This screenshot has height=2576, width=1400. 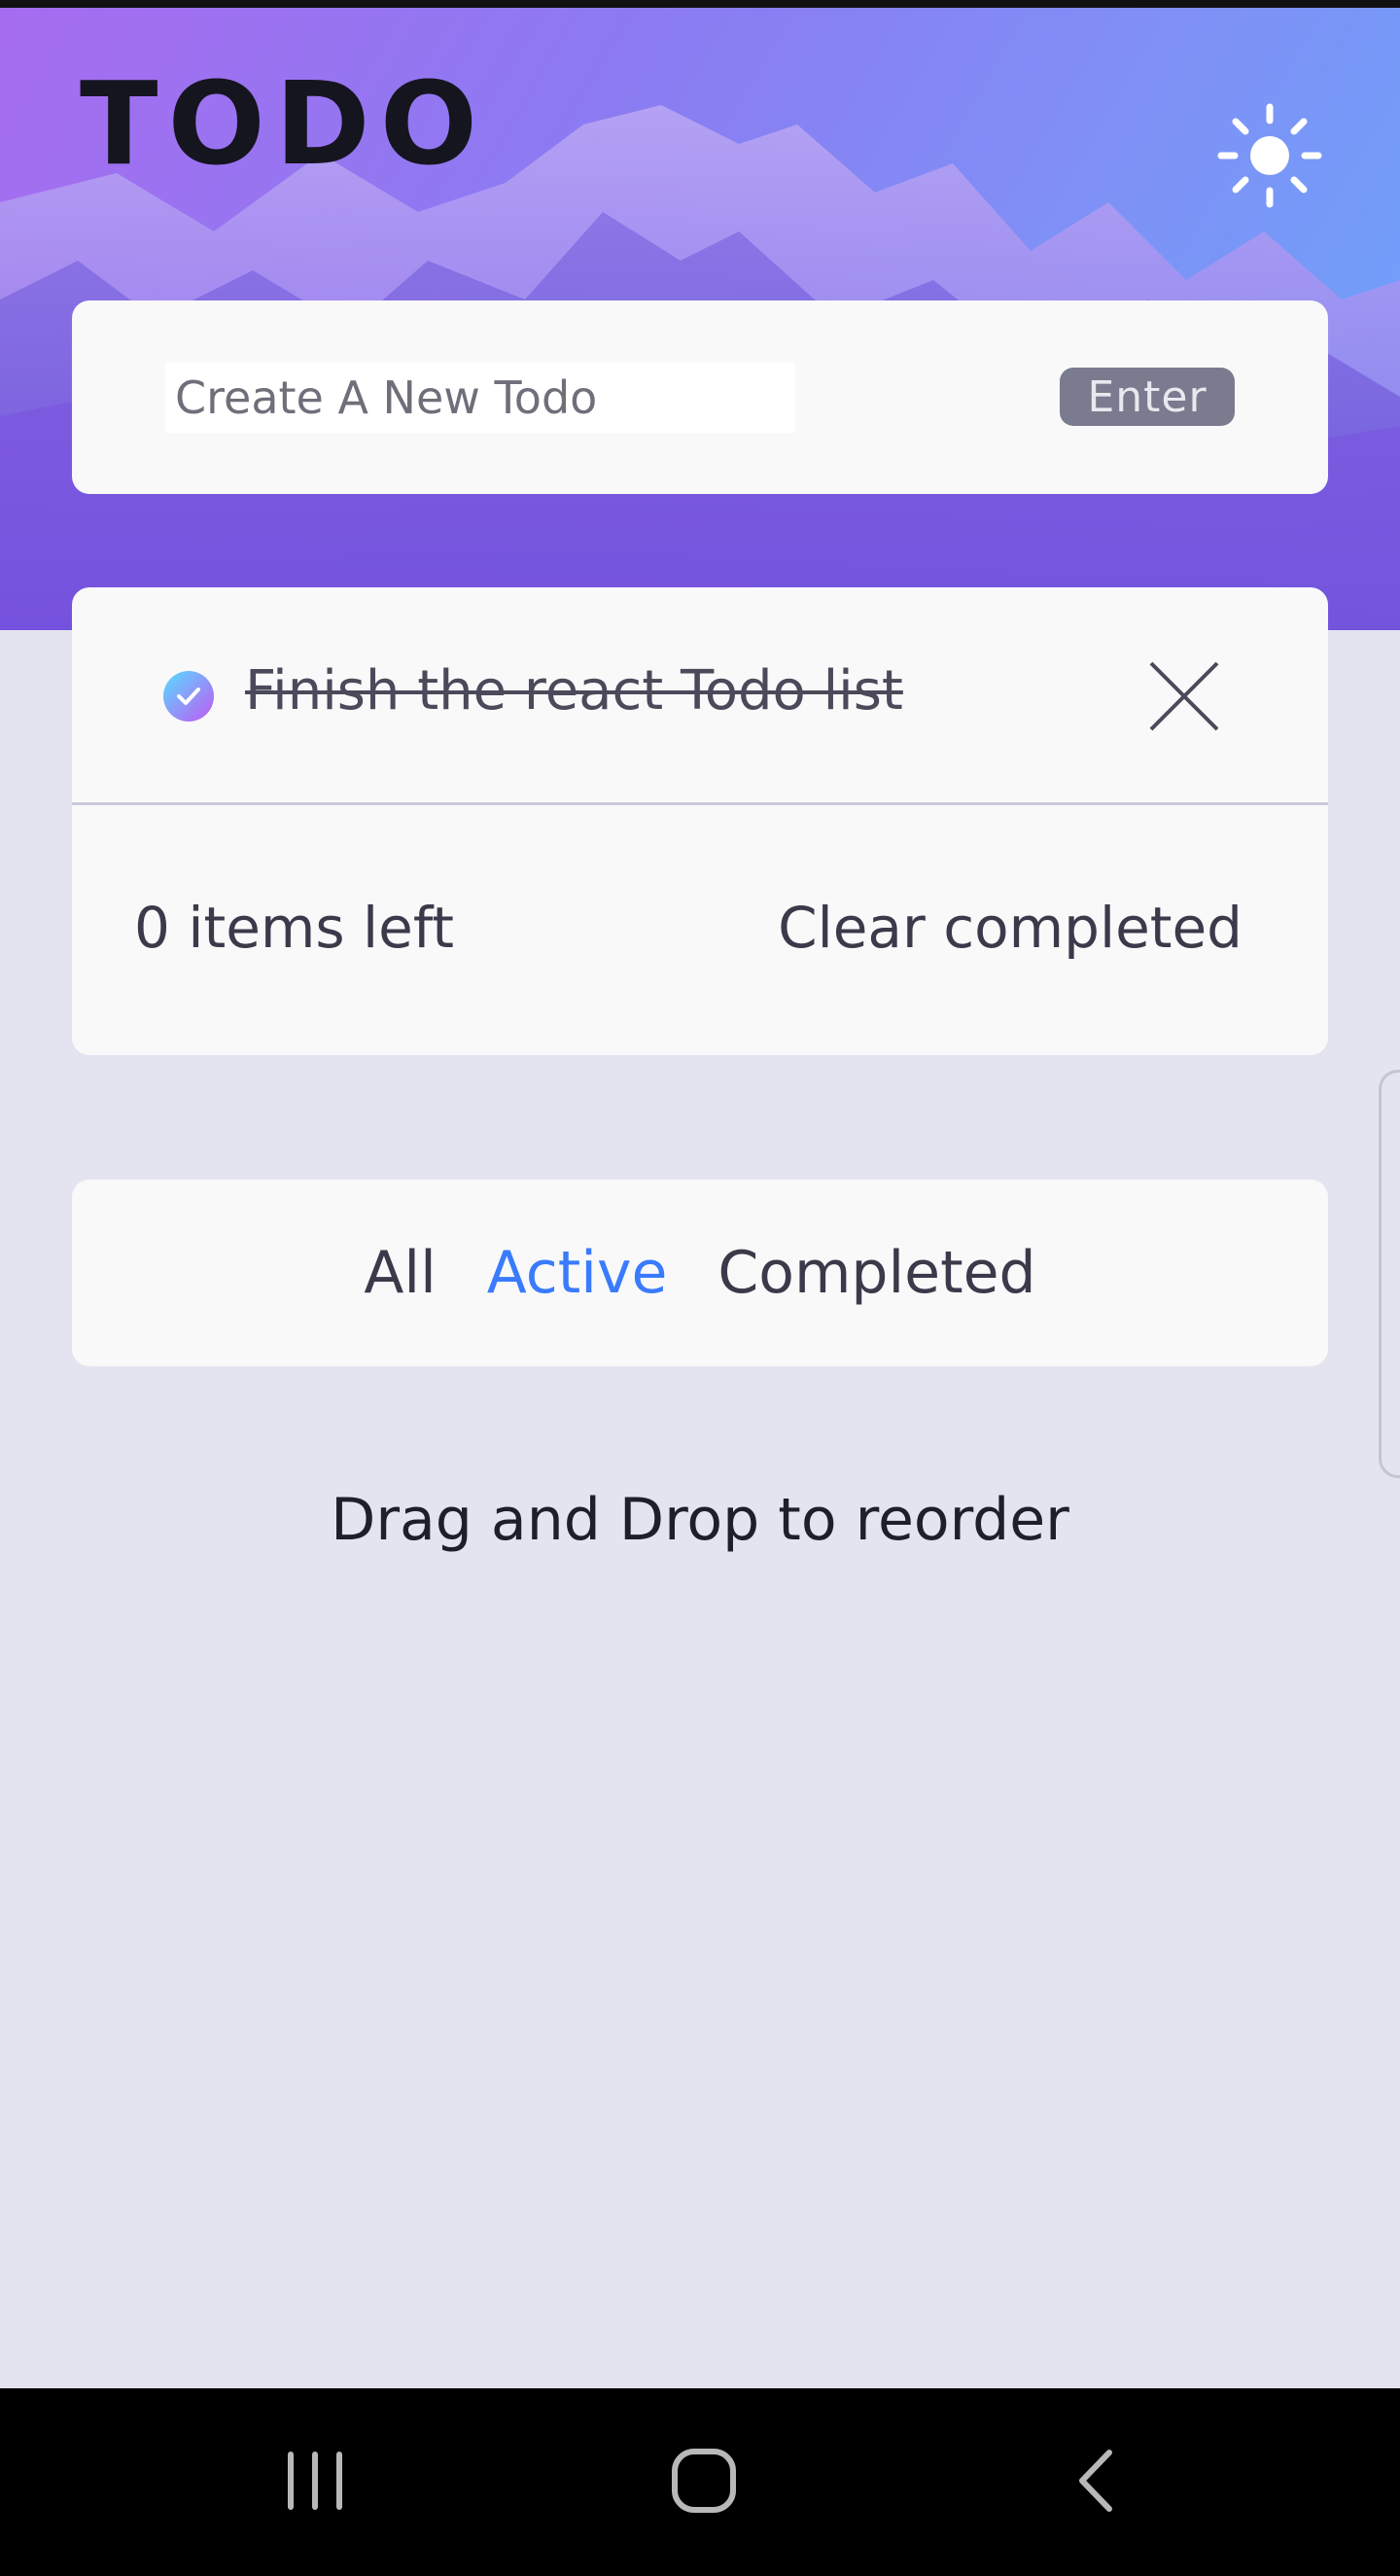 I want to click on theme-toggle-button, so click(x=1269, y=155).